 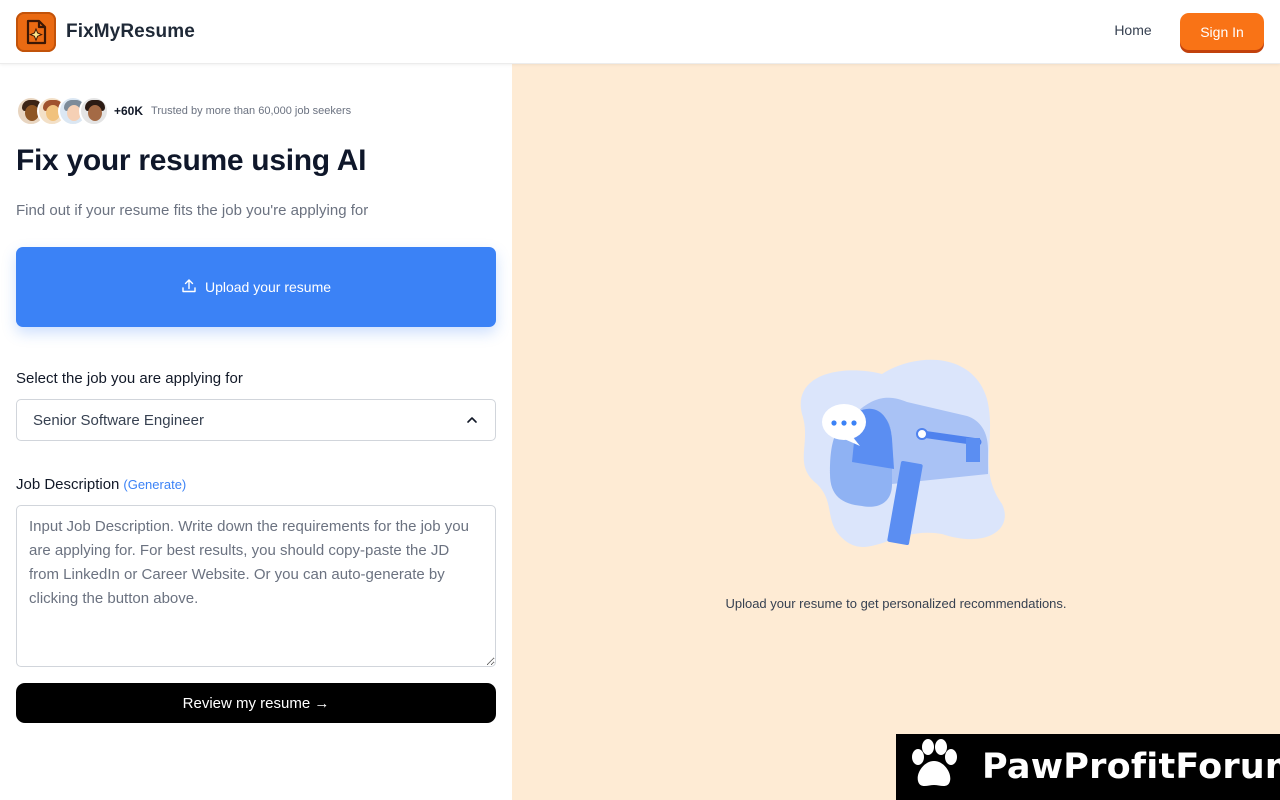 What do you see at coordinates (154, 484) in the screenshot?
I see `generate-link: (Generate)` at bounding box center [154, 484].